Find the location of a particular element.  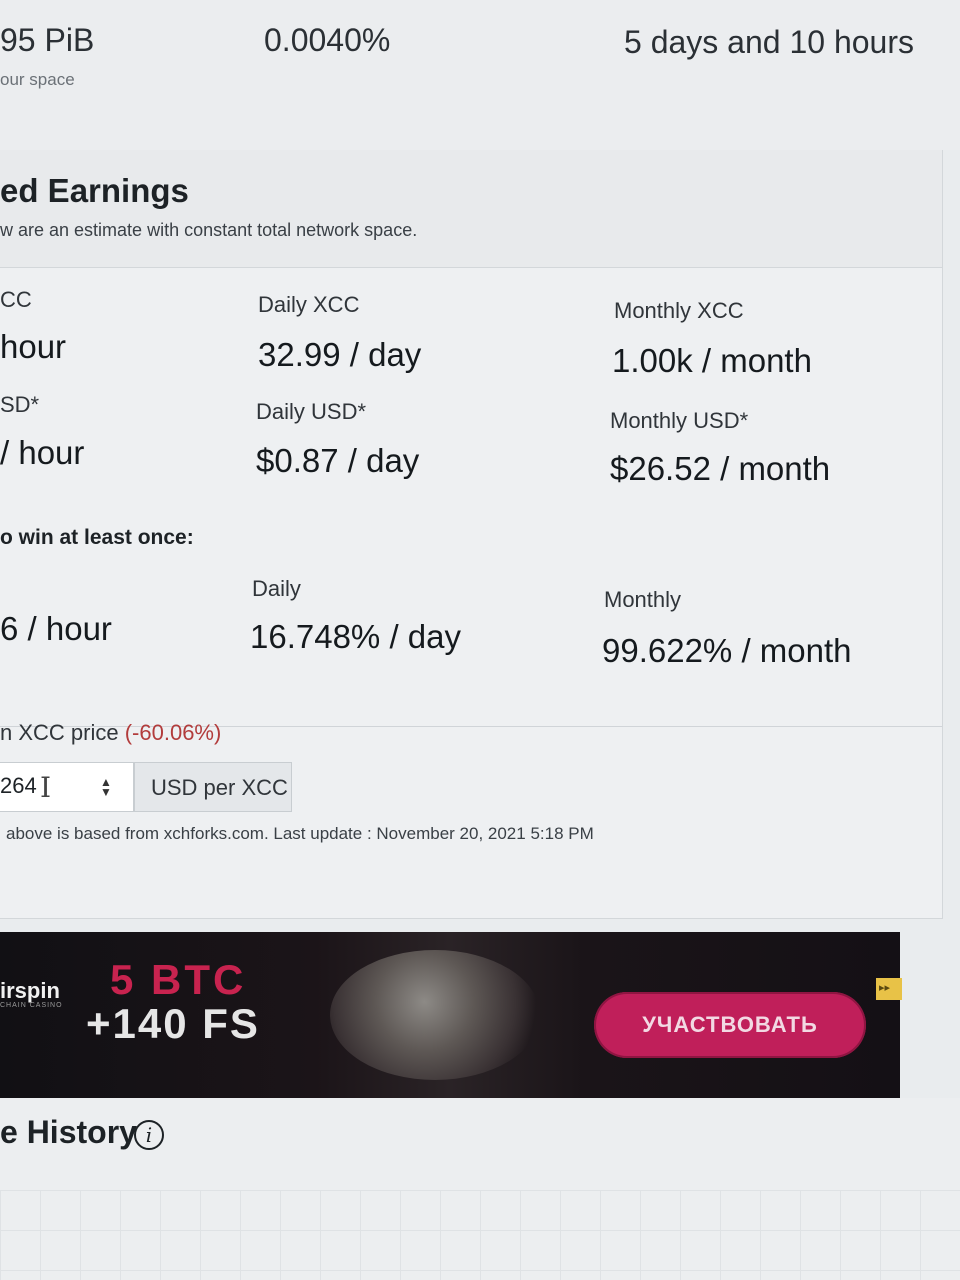

ad-promo-btc: 5 BTC is located at coordinates (178, 979).